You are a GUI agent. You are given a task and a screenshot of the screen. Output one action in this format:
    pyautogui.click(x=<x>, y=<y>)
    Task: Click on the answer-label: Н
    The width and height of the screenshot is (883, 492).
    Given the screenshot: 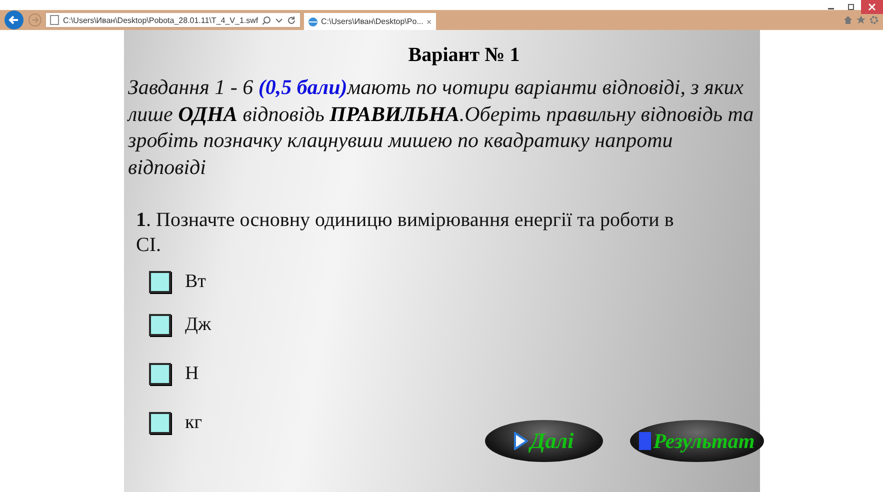 What is the action you would take?
    pyautogui.click(x=192, y=373)
    